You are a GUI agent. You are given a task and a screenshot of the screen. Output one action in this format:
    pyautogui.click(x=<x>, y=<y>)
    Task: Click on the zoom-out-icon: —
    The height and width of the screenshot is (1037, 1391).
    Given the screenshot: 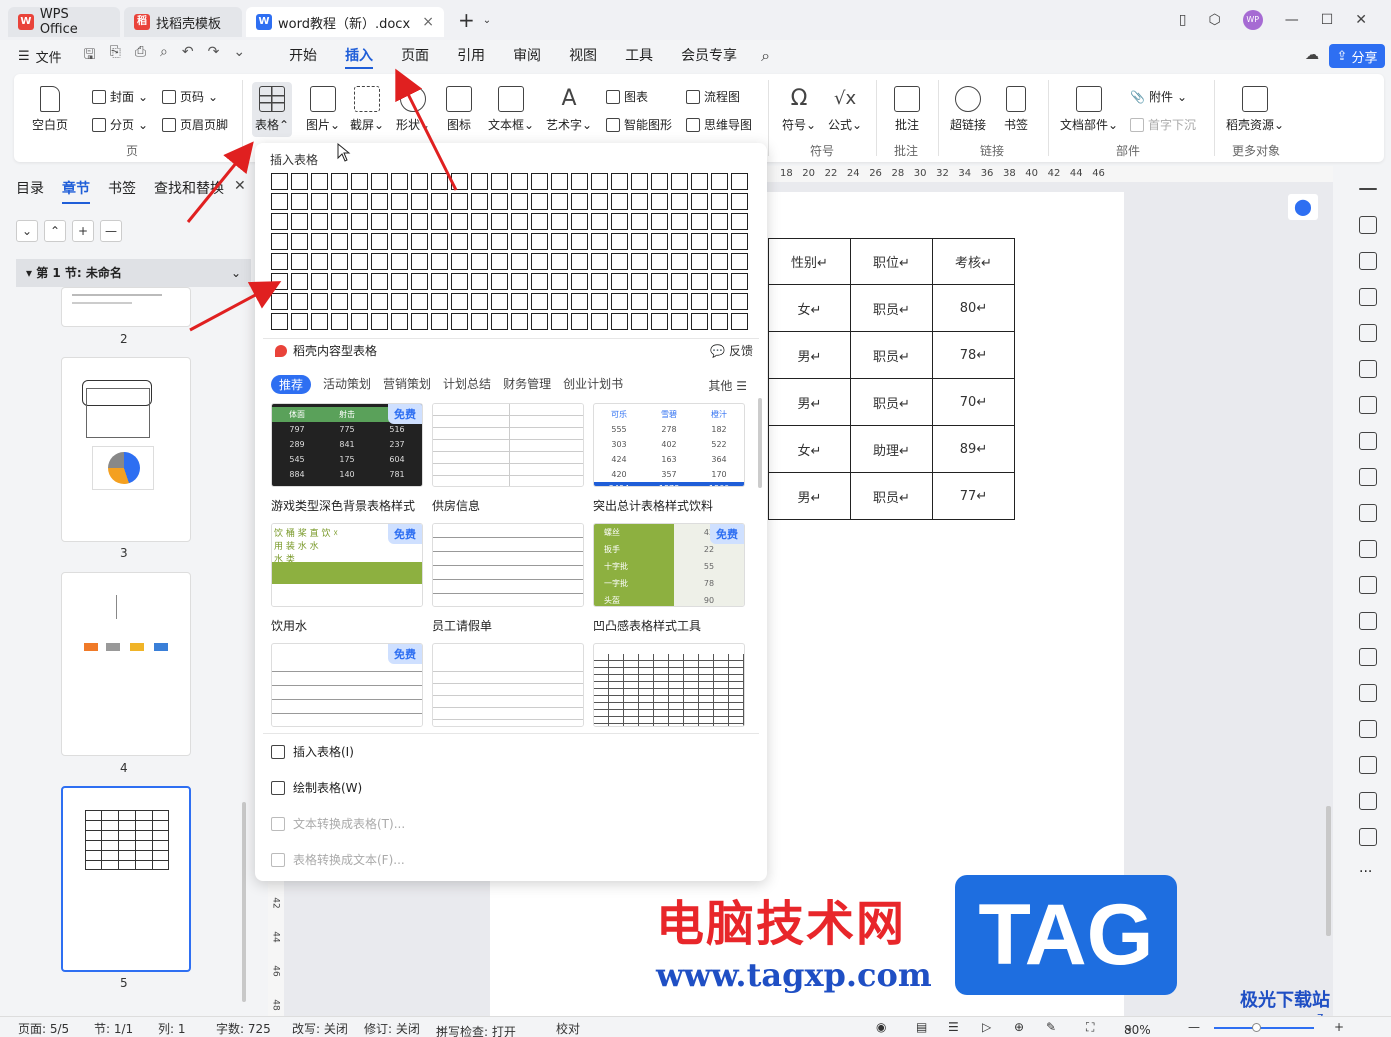 What is the action you would take?
    pyautogui.click(x=1194, y=1027)
    